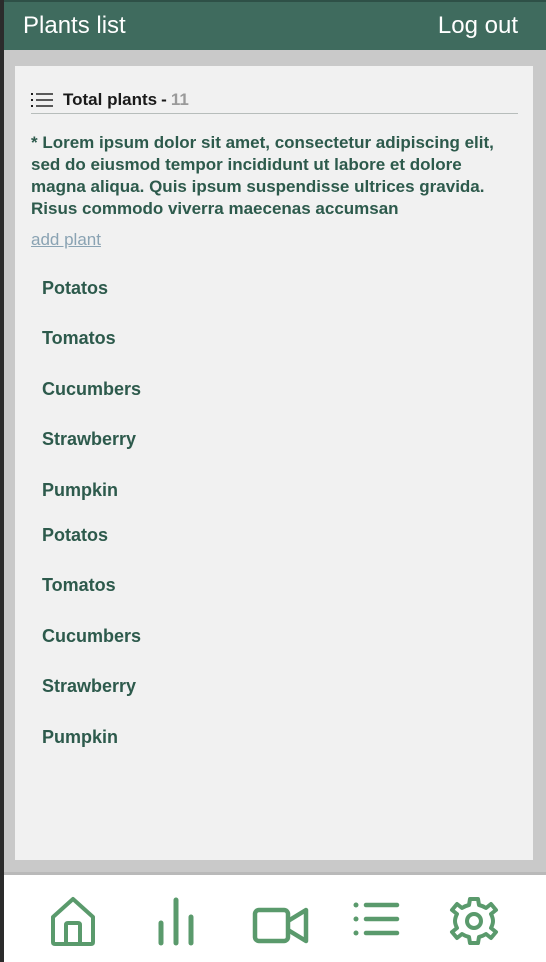  I want to click on nav-settings-button, so click(474, 921).